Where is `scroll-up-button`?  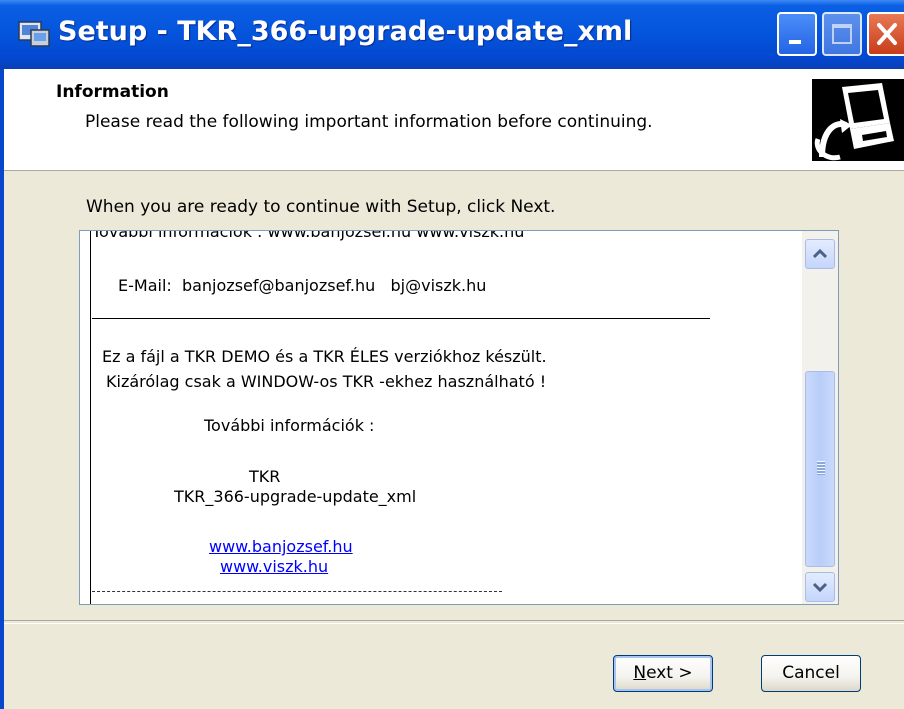 scroll-up-button is located at coordinates (820, 254).